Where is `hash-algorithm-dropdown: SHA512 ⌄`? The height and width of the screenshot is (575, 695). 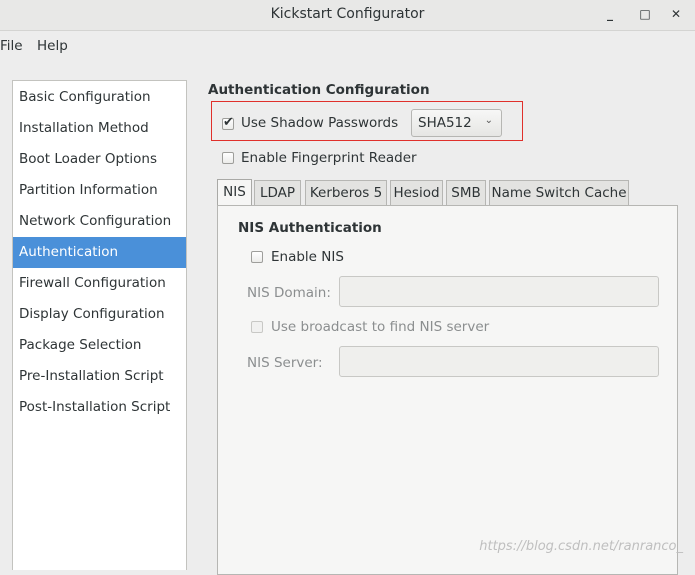
hash-algorithm-dropdown: SHA512 ⌄ is located at coordinates (456, 123).